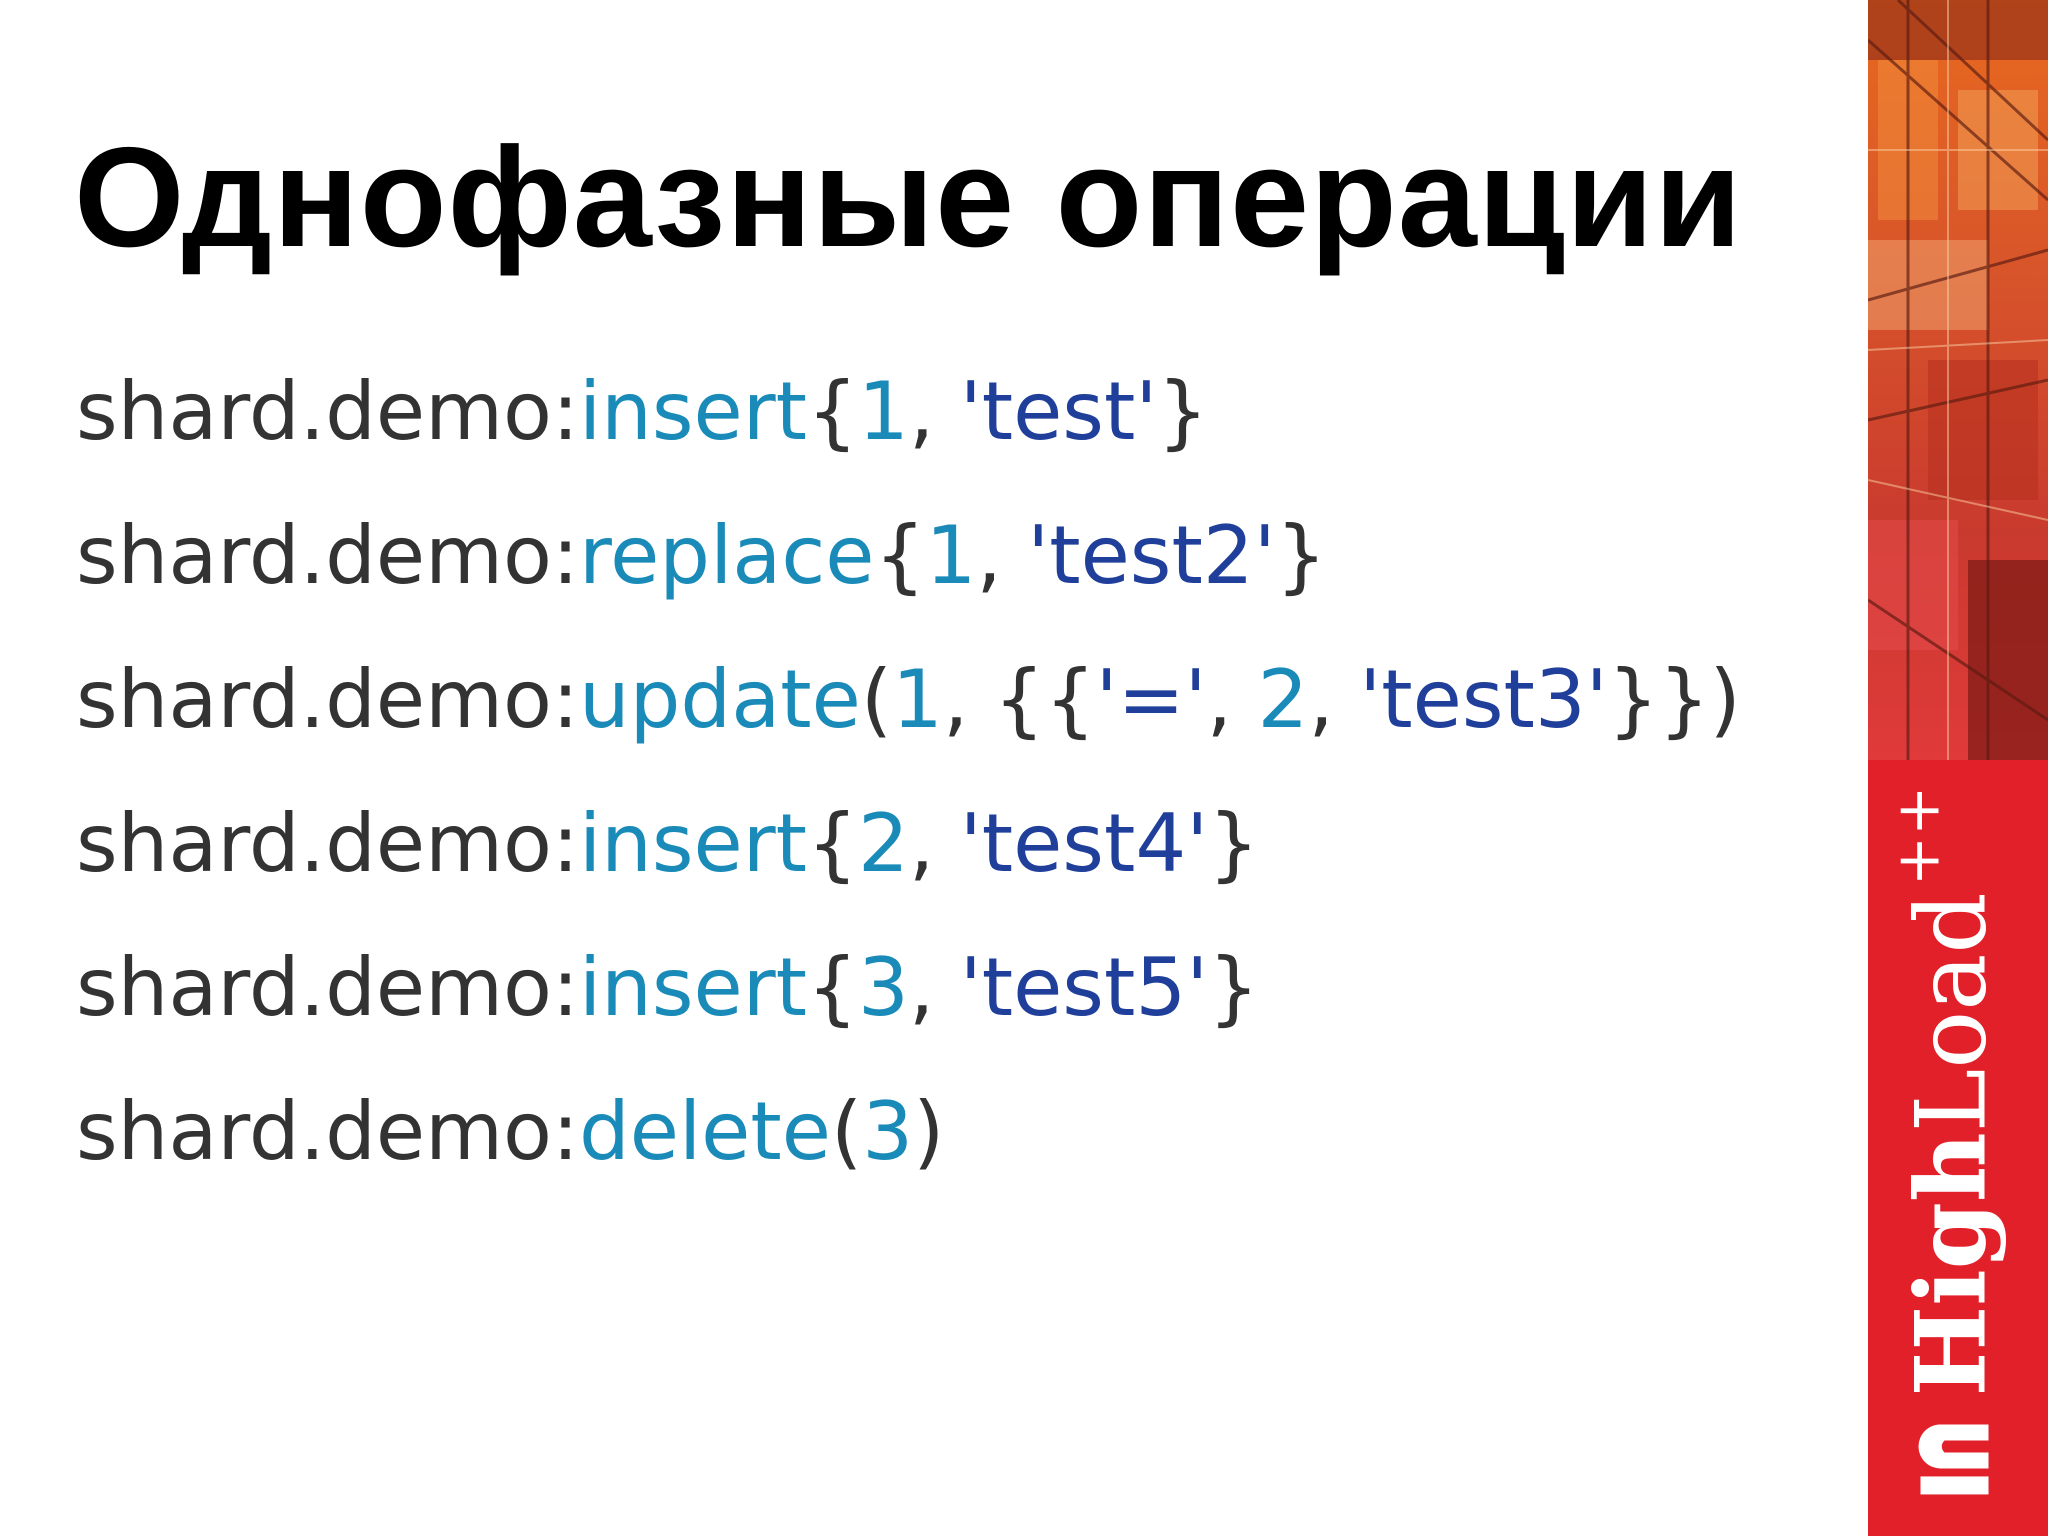 The height and width of the screenshot is (1536, 2048). I want to click on logo-text-plusplus: ++, so click(1918, 836).